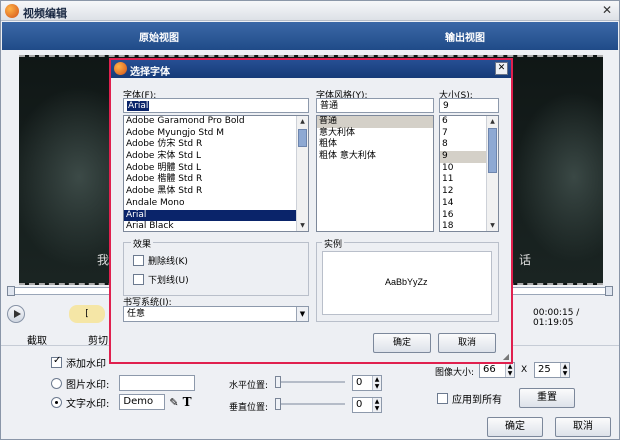  Describe the element at coordinates (142, 402) in the screenshot. I see `watermark-text-input: Demo` at that location.